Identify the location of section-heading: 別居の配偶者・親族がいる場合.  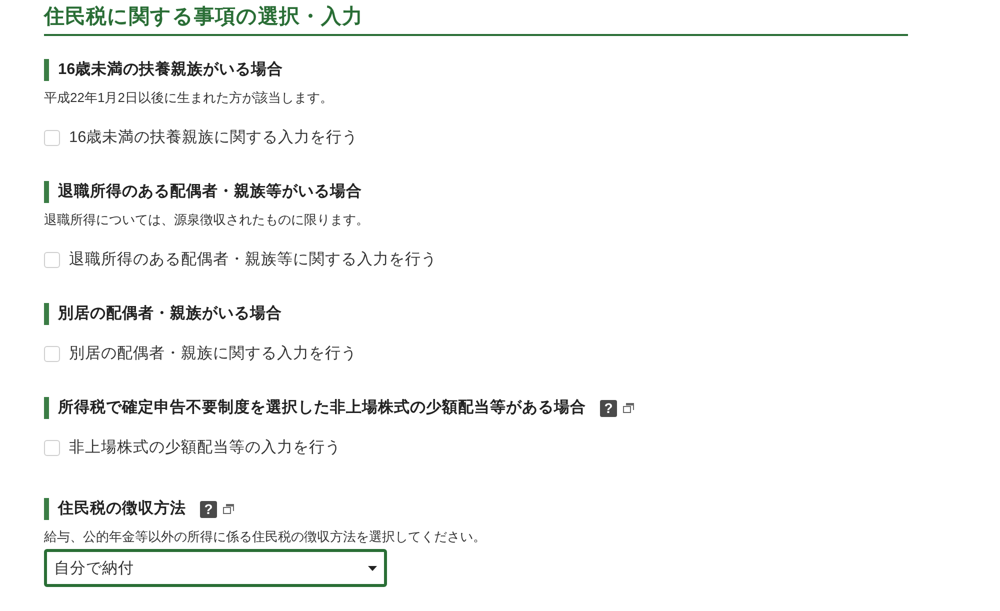
(170, 314).